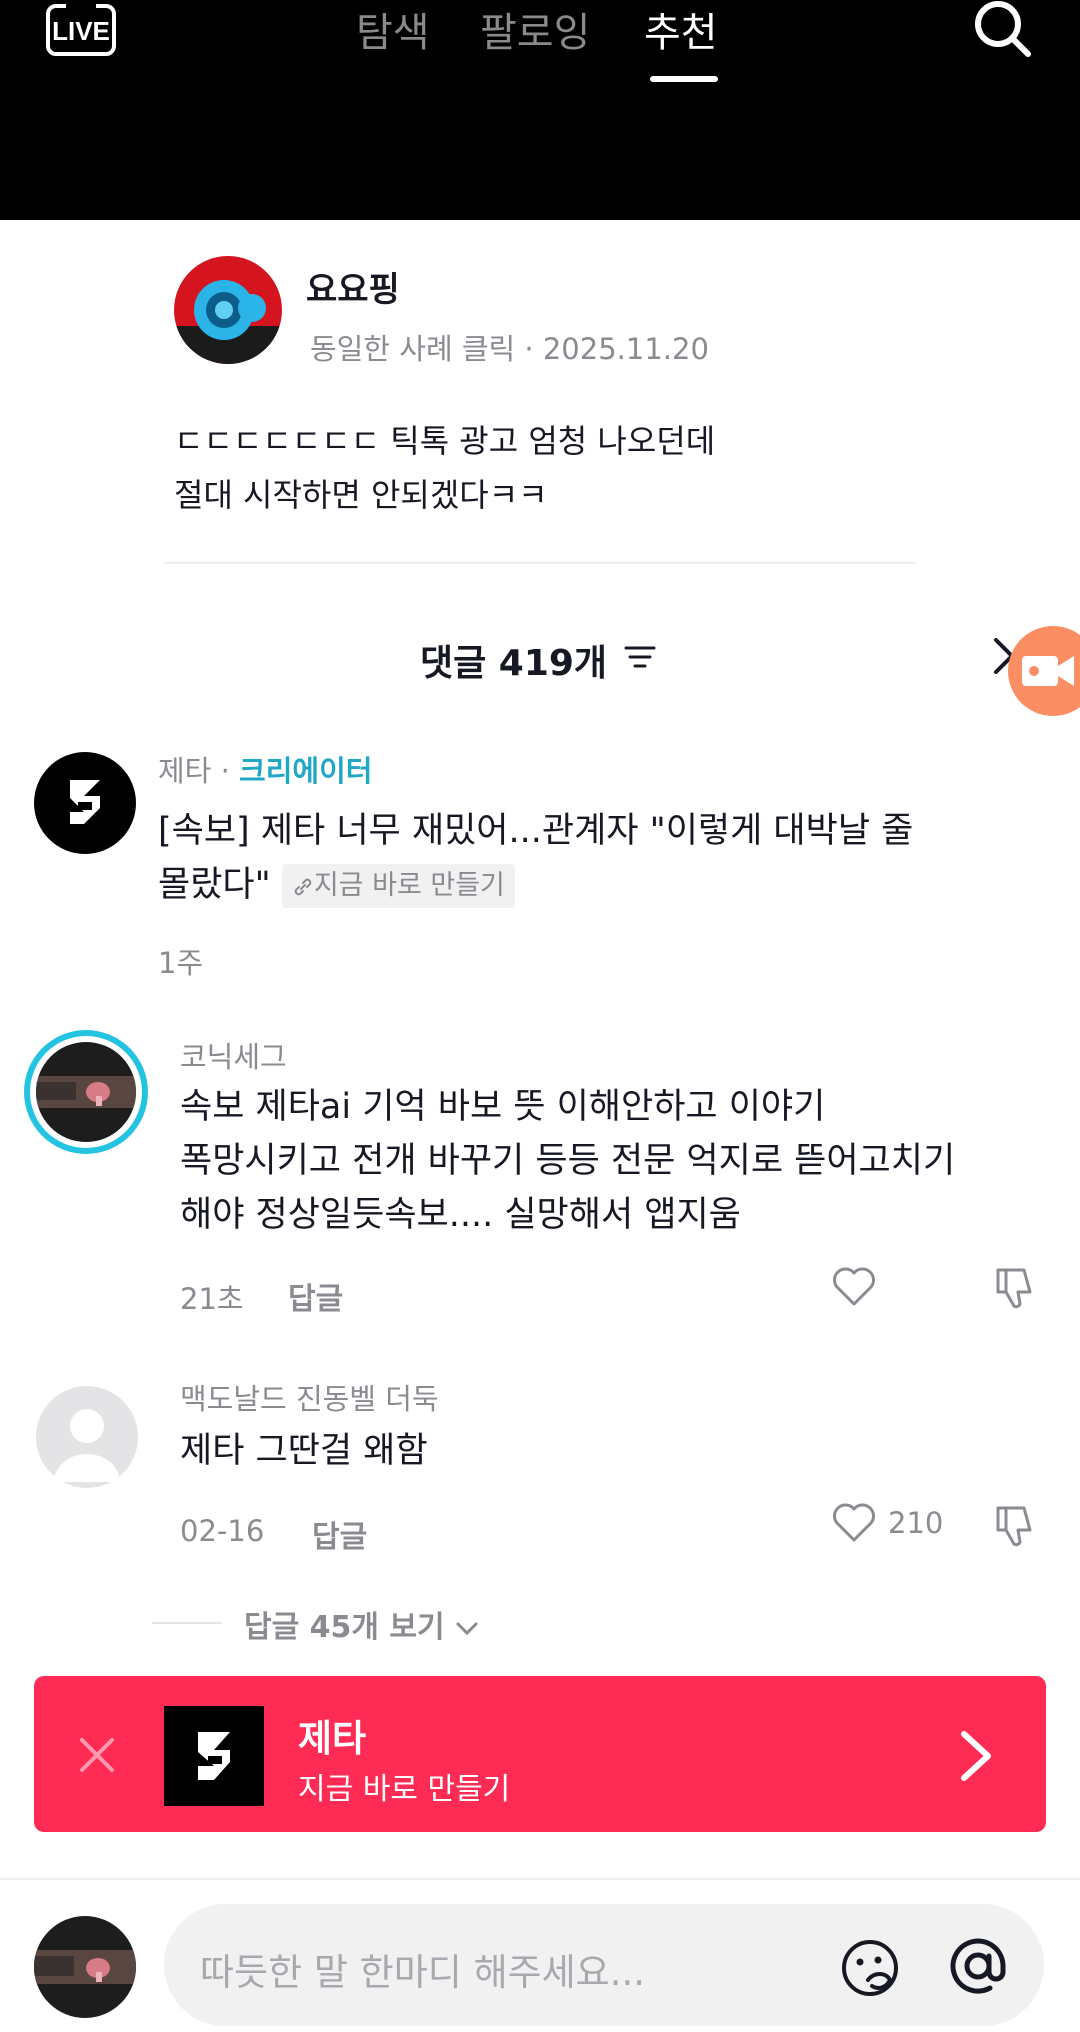 This screenshot has height=2032, width=1080. What do you see at coordinates (1002, 30) in the screenshot?
I see `search-icon` at bounding box center [1002, 30].